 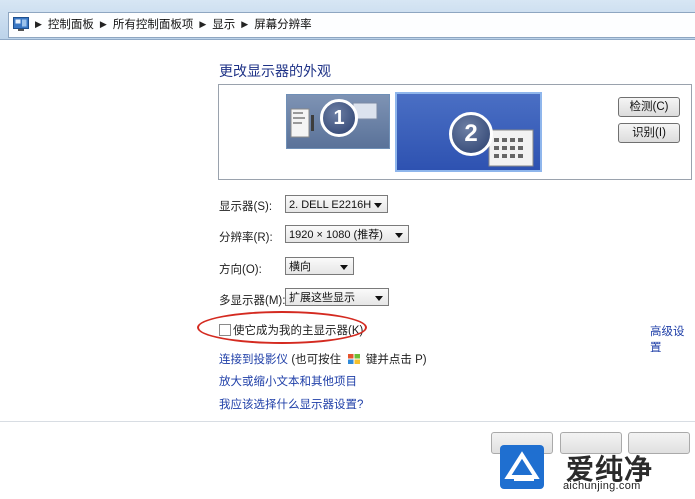 I want to click on monitor-2-number: 2, so click(x=471, y=134).